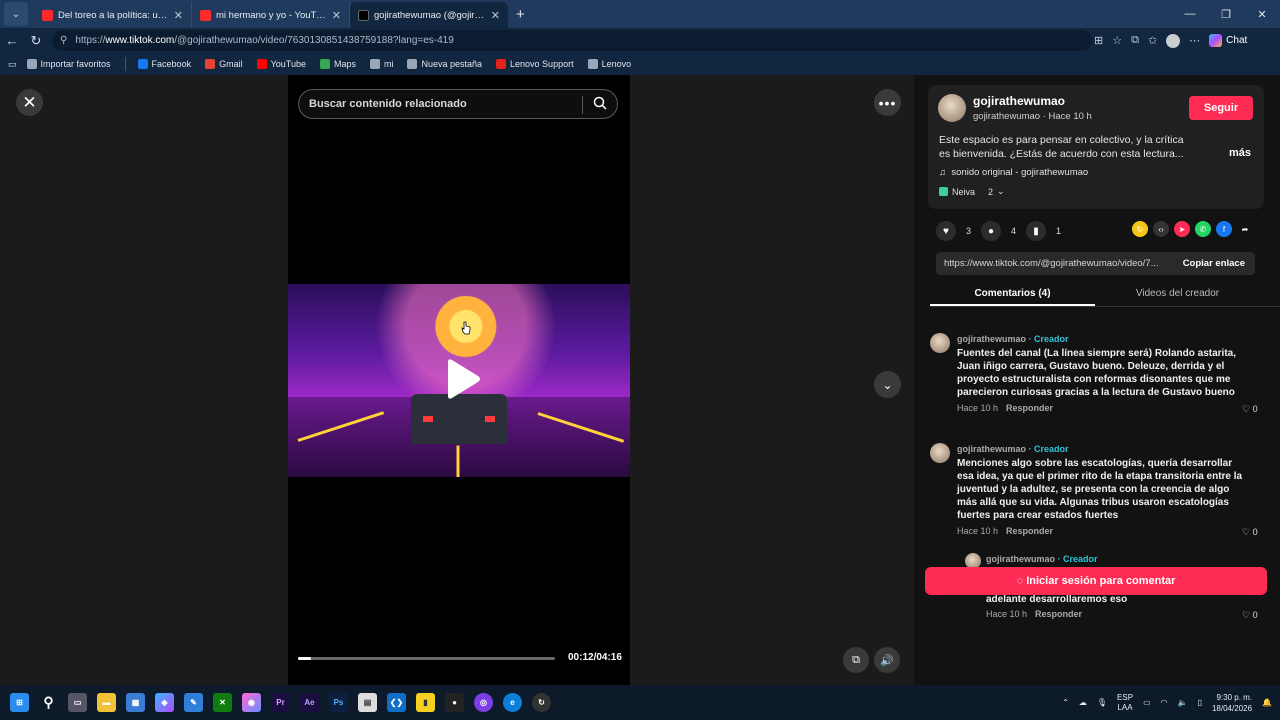 This screenshot has width=1280, height=720. Describe the element at coordinates (1262, 14) in the screenshot. I see `close-window-button: ✕` at that location.